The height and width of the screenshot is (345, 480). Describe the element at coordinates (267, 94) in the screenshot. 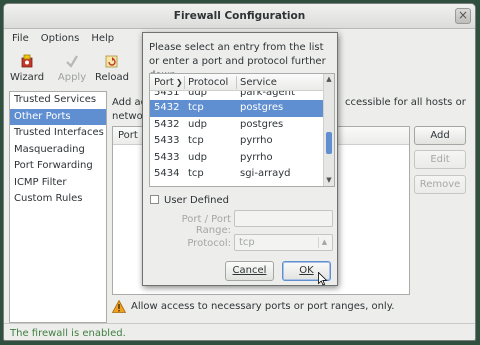

I see `row-service: park-agent` at that location.